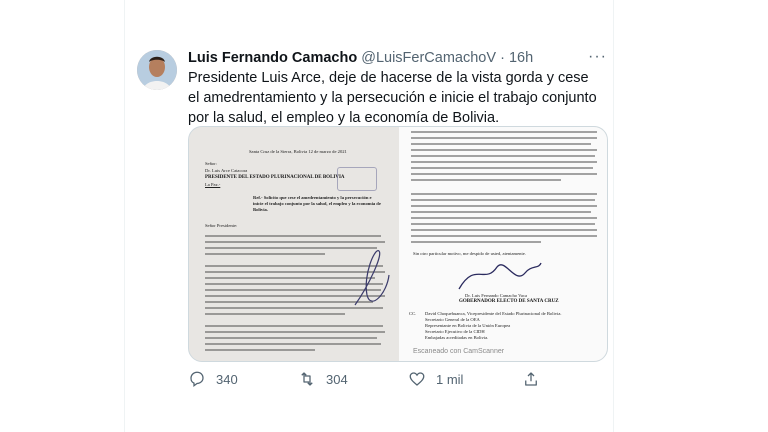 The image size is (768, 432). Describe the element at coordinates (197, 379) in the screenshot. I see `reply-icon` at that location.